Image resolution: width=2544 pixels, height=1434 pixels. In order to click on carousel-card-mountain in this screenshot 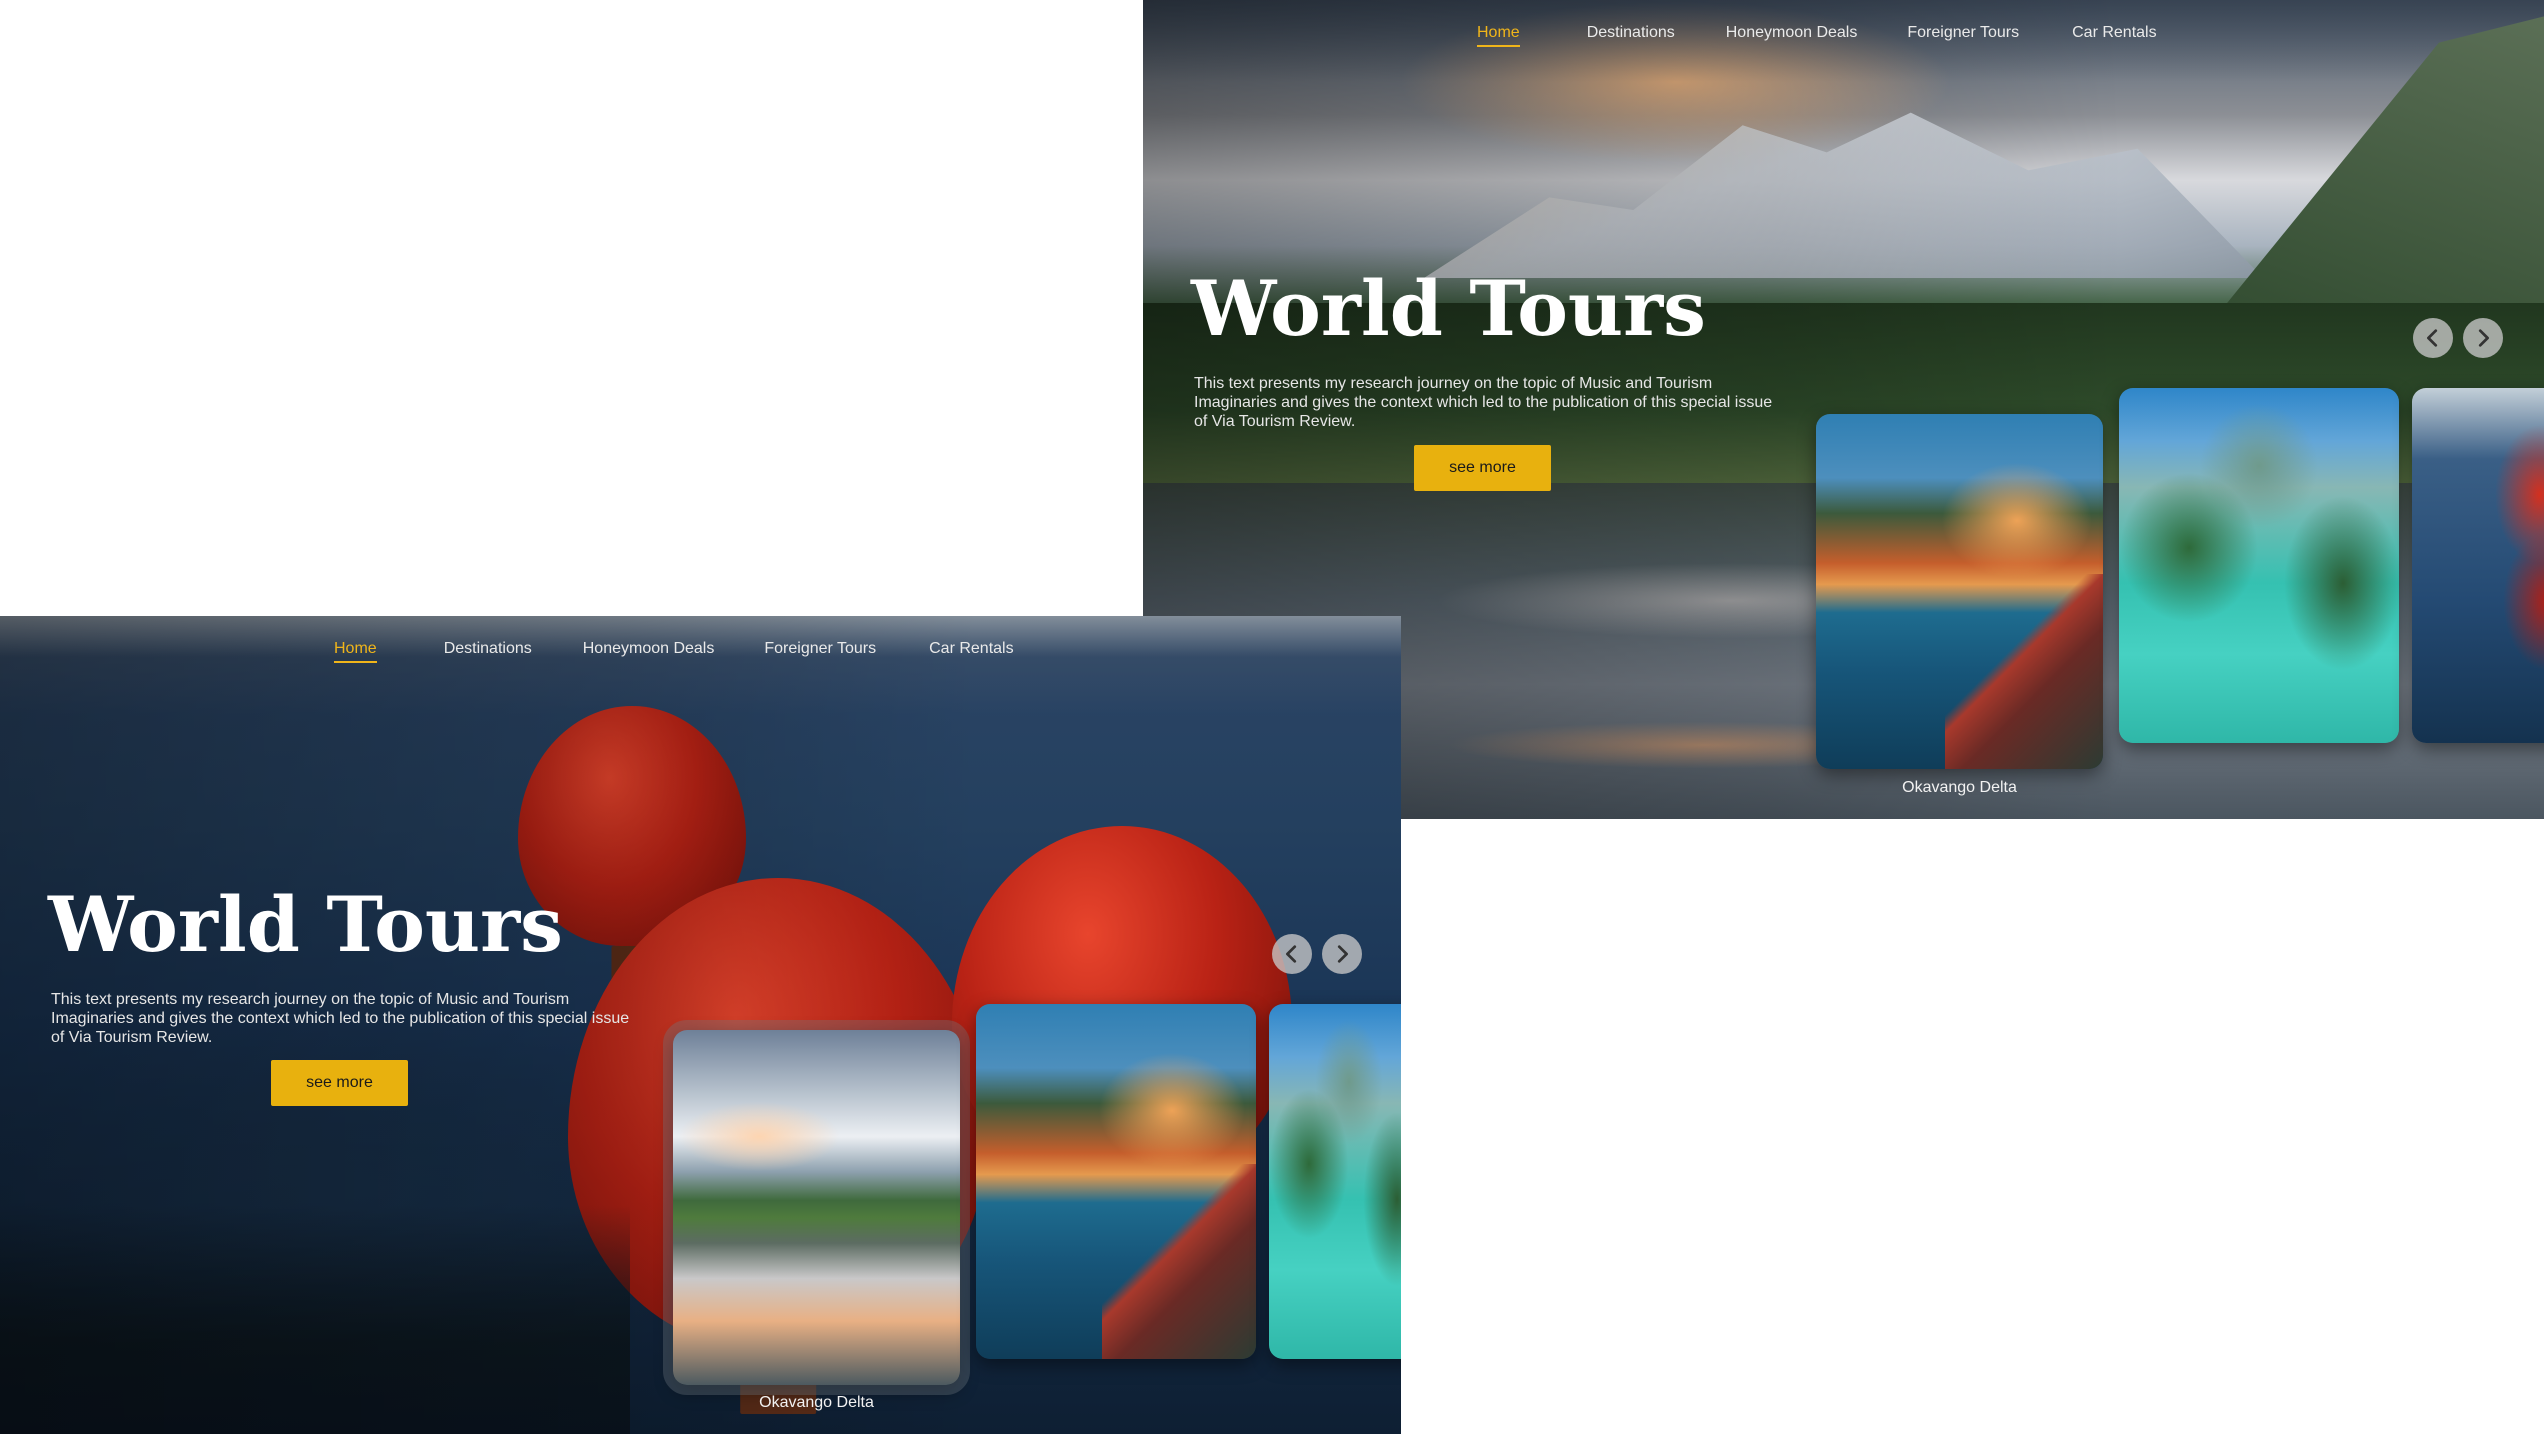, I will do `click(816, 1207)`.